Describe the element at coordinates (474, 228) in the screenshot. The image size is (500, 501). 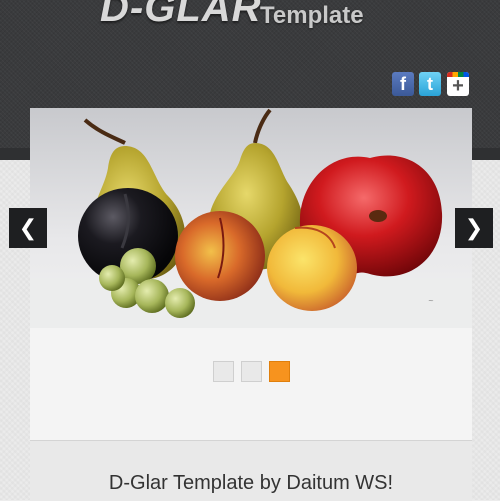
I see `slider-next-button: ❯` at that location.